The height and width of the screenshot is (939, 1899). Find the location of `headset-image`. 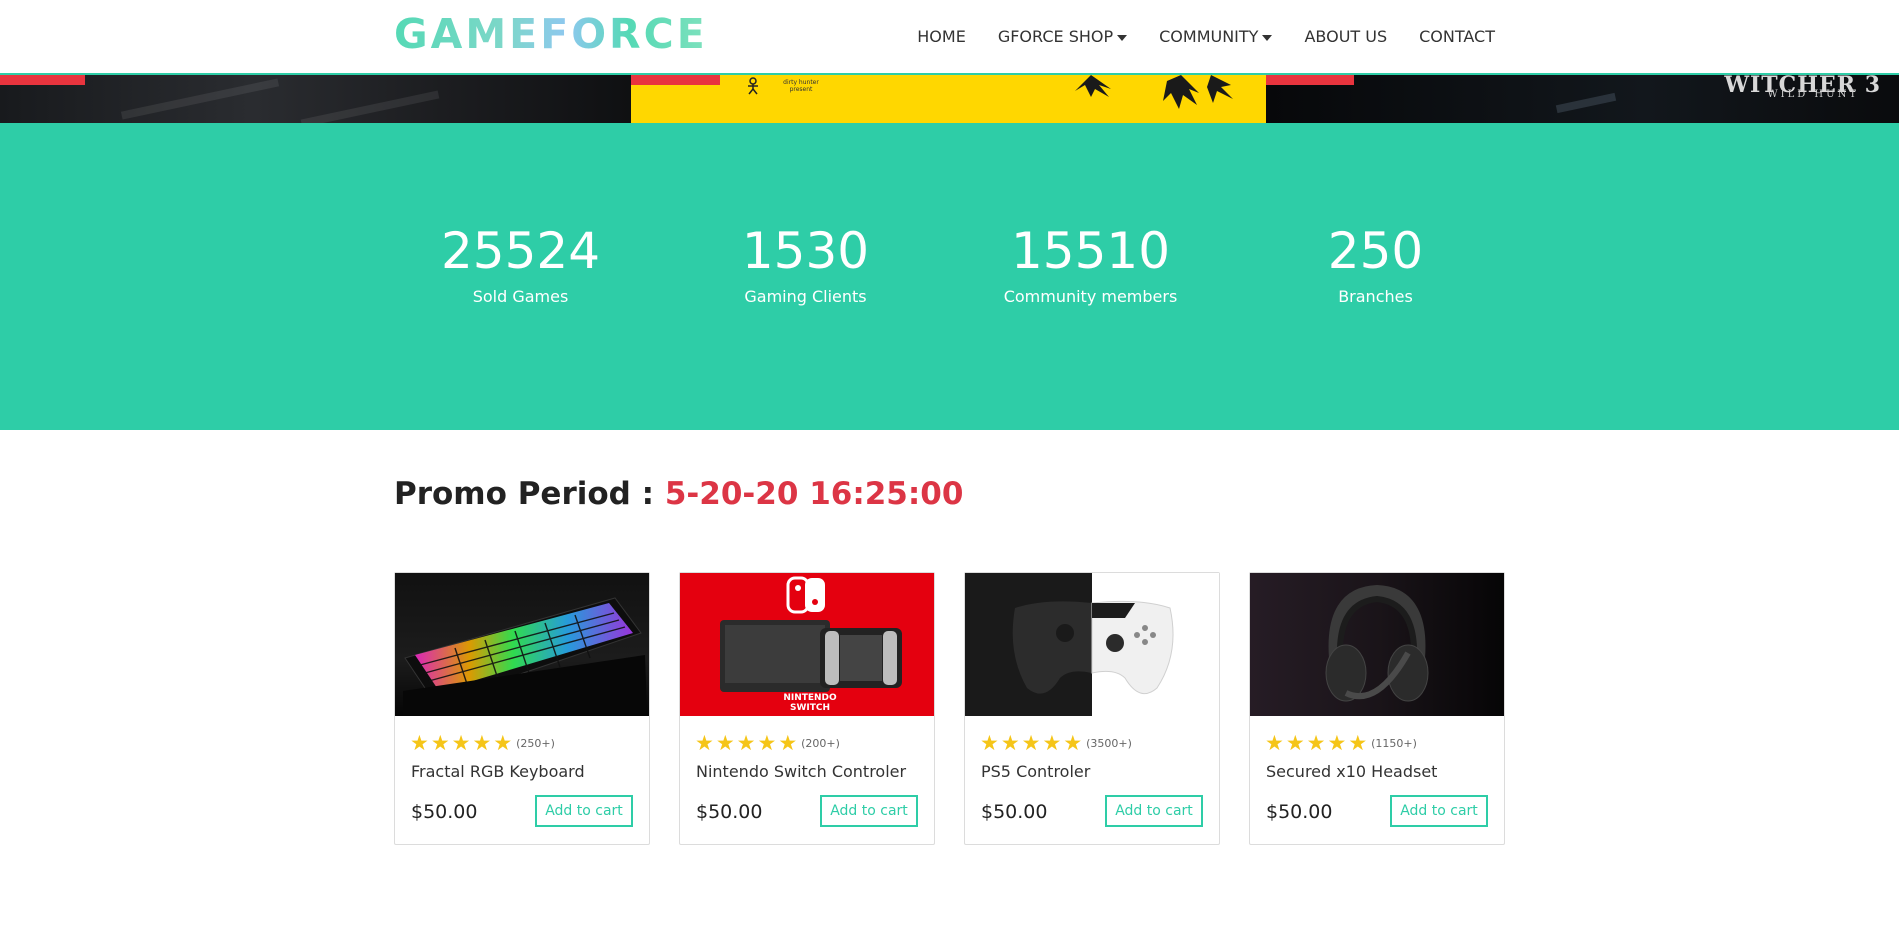

headset-image is located at coordinates (1377, 644).